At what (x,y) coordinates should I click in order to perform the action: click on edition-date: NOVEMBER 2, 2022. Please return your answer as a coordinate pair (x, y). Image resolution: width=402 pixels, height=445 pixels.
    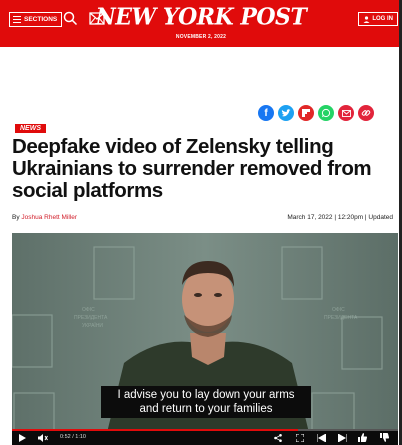
    Looking at the image, I should click on (201, 37).